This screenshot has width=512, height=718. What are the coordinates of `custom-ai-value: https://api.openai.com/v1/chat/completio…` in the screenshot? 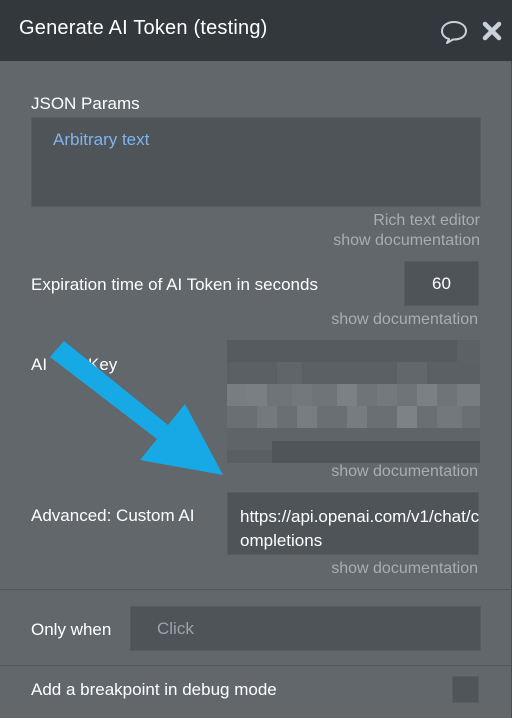 It's located at (360, 529).